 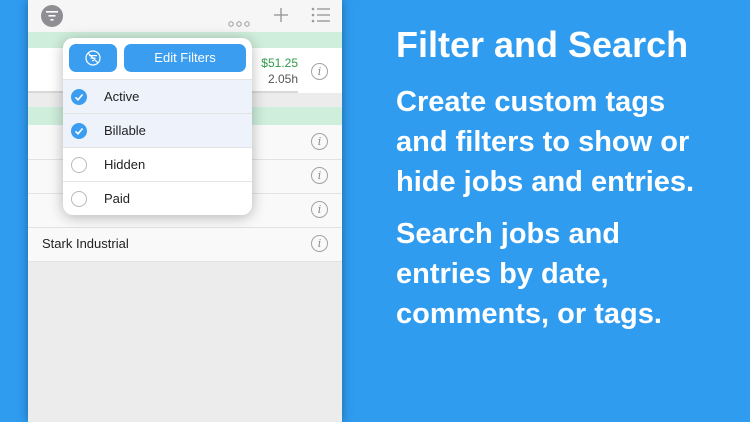 I want to click on clear-filters-button, so click(x=93, y=58).